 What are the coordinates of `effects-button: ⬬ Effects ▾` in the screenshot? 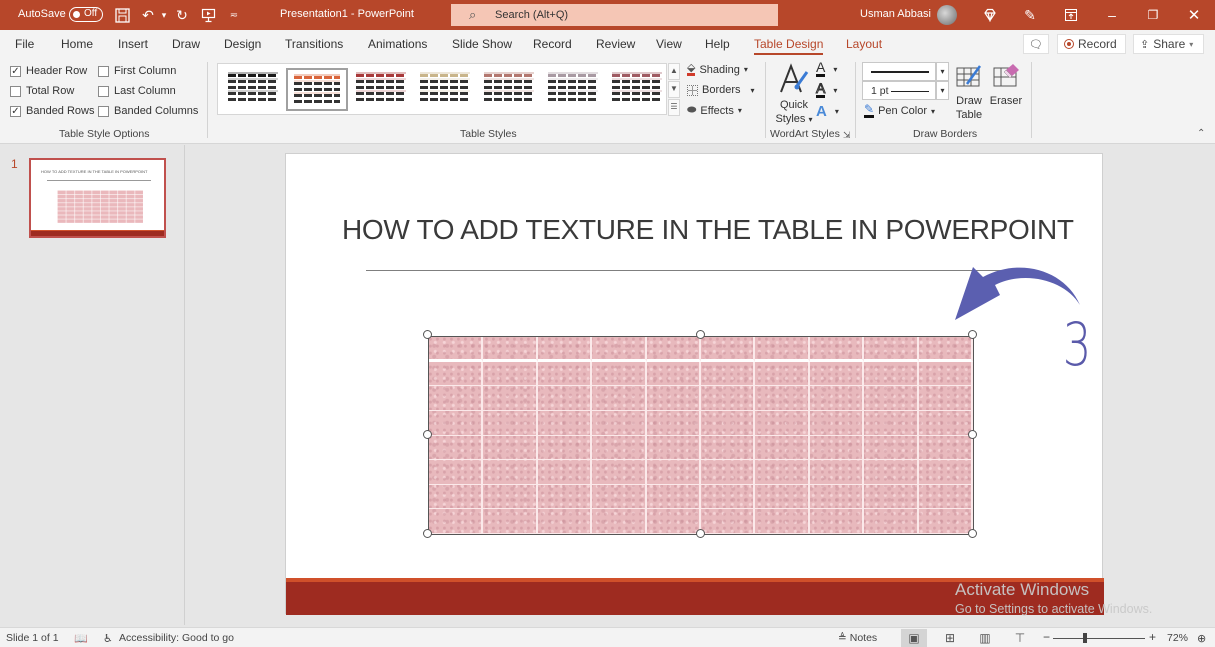 It's located at (714, 110).